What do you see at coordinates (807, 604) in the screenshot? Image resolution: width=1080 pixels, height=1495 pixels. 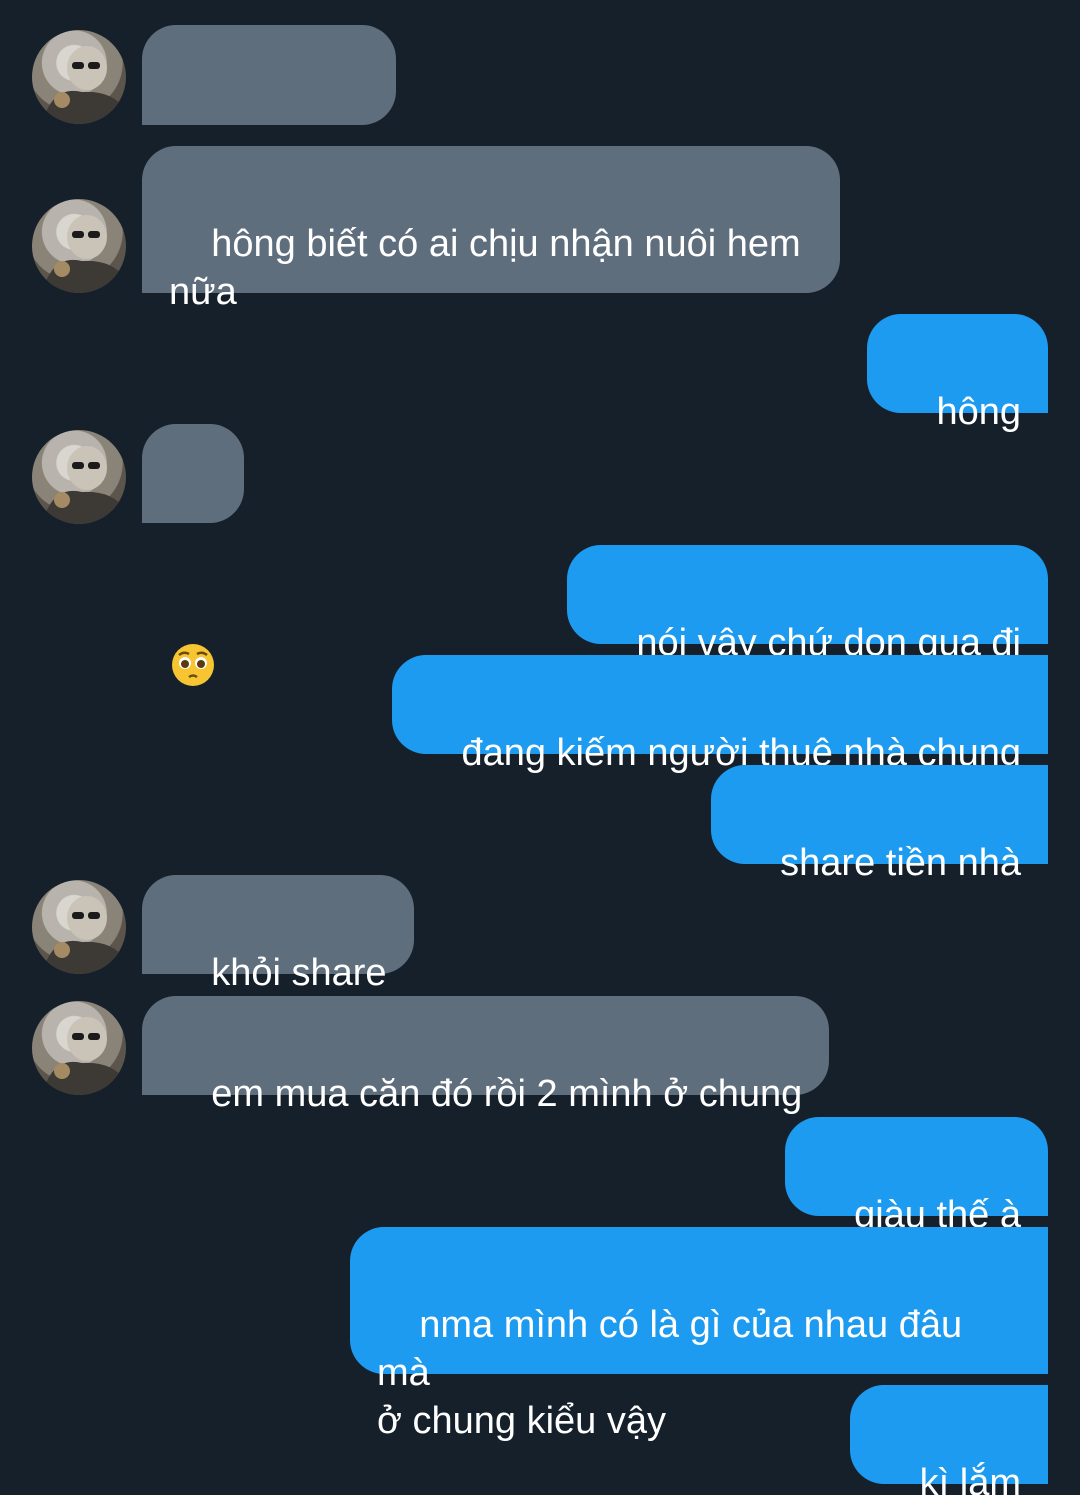 I see `message-bubble-sent: nói vậy chứ dọn qua đi` at bounding box center [807, 604].